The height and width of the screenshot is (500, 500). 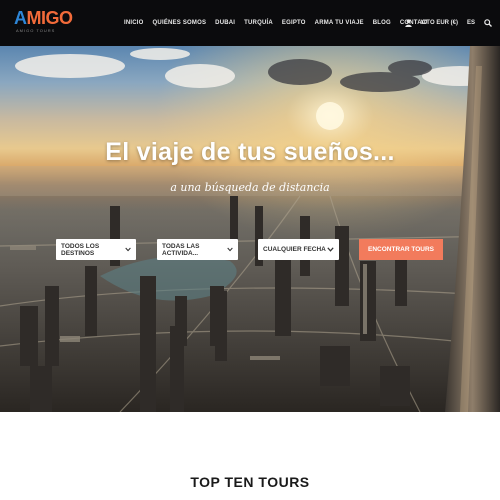 What do you see at coordinates (250, 187) in the screenshot?
I see `hero-subtitle: a una búsqueda de distancia` at bounding box center [250, 187].